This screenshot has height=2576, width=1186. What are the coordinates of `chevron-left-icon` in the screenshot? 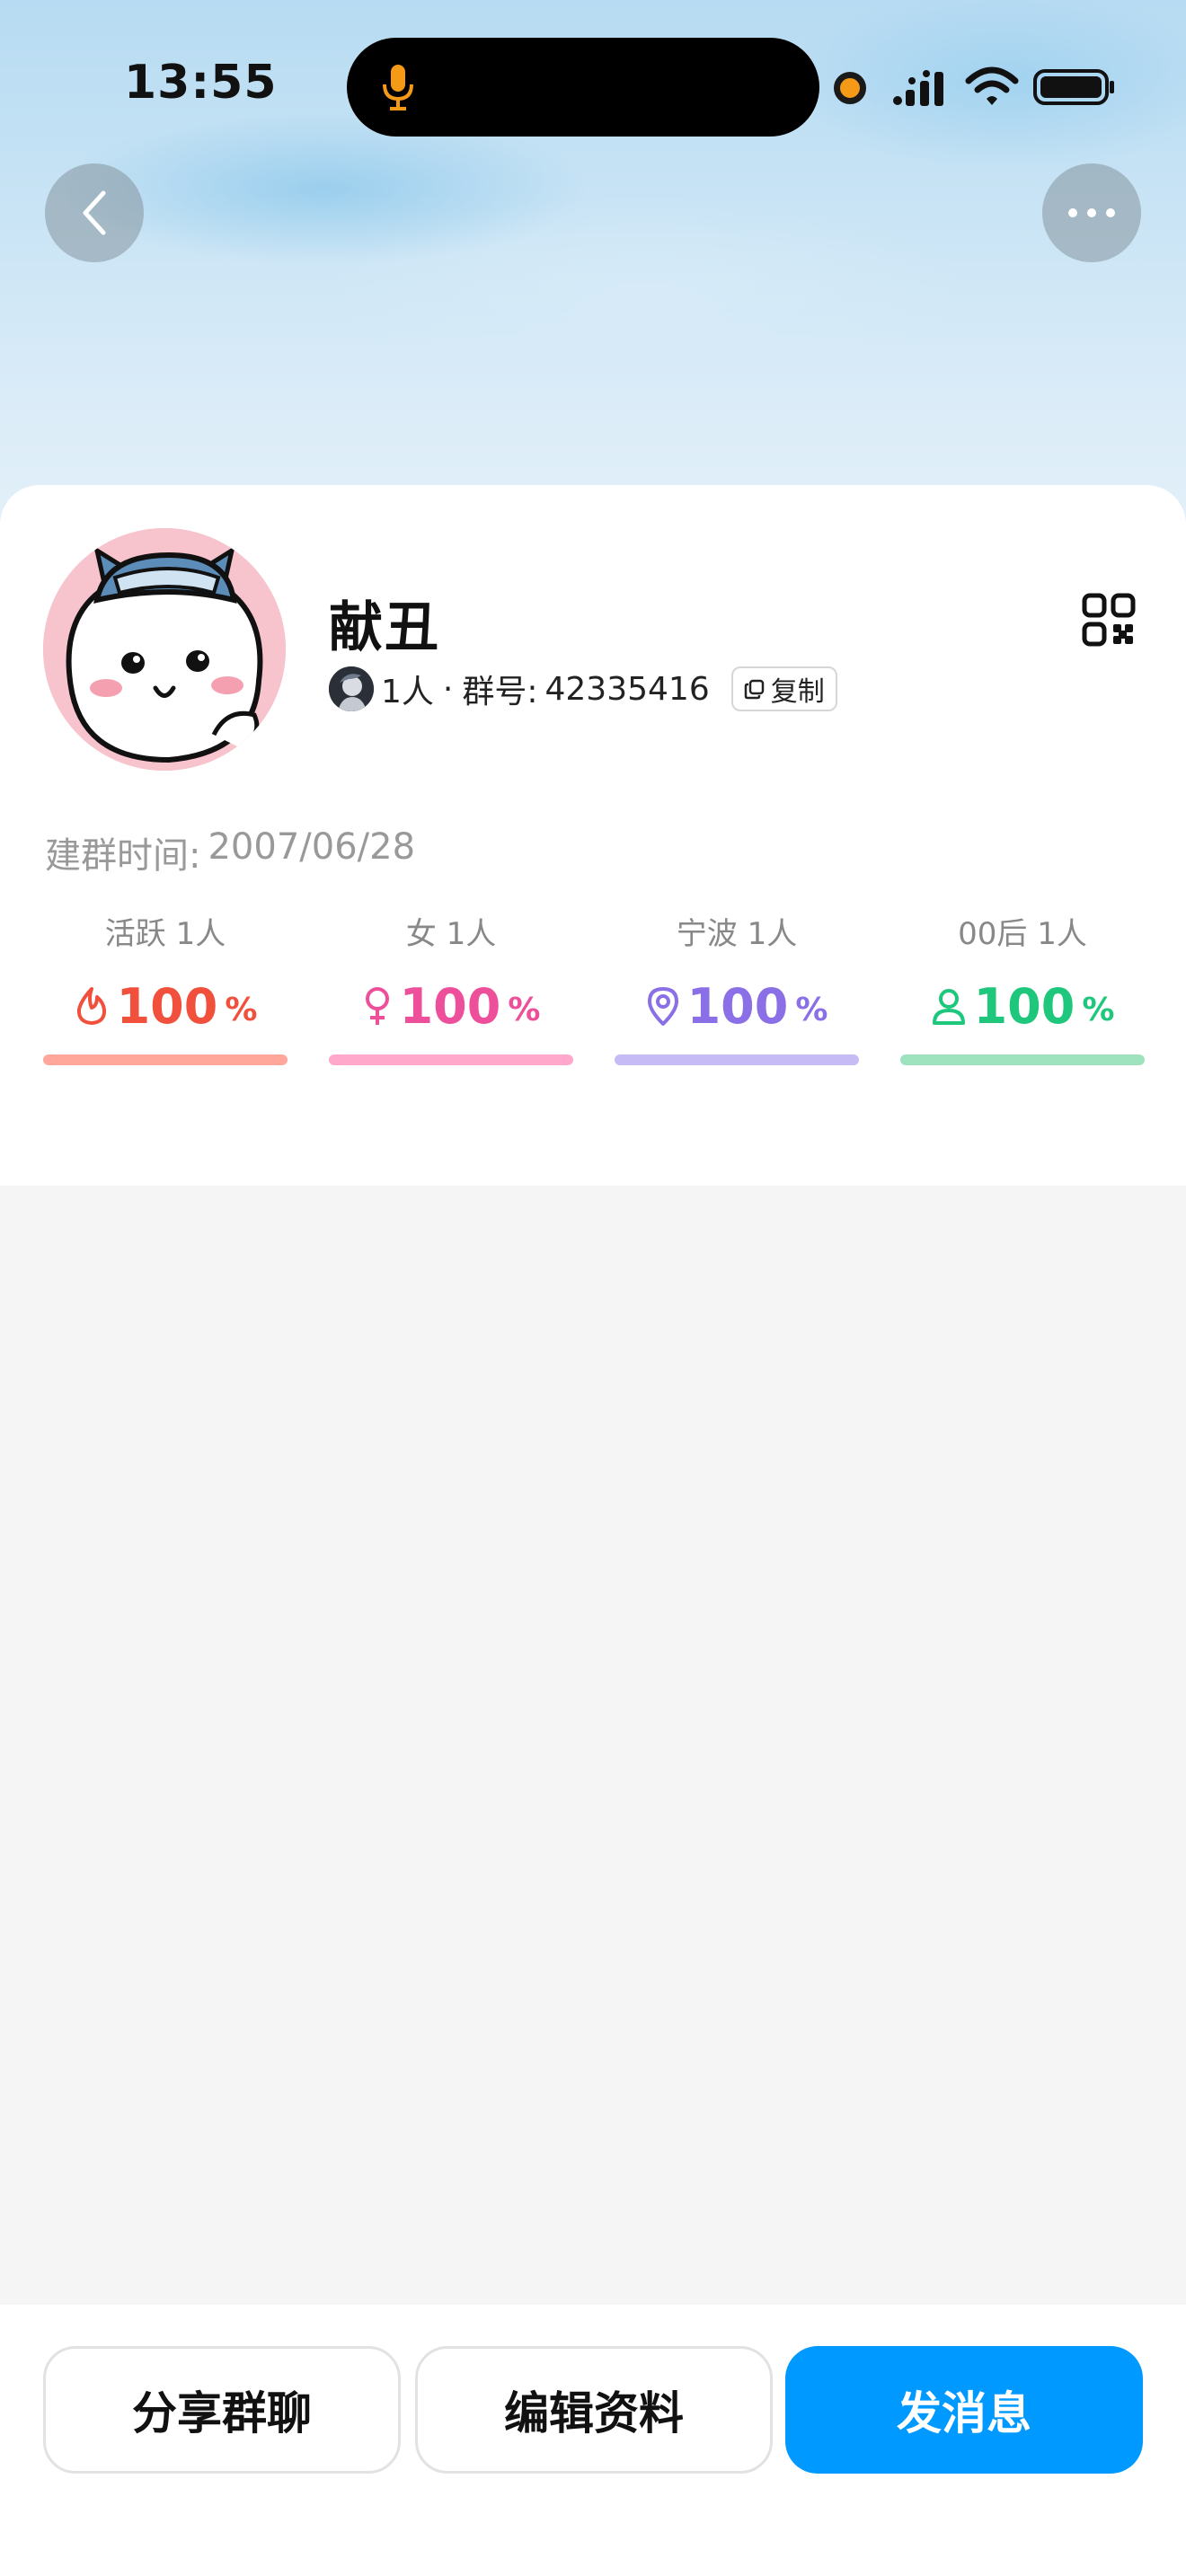 It's located at (94, 212).